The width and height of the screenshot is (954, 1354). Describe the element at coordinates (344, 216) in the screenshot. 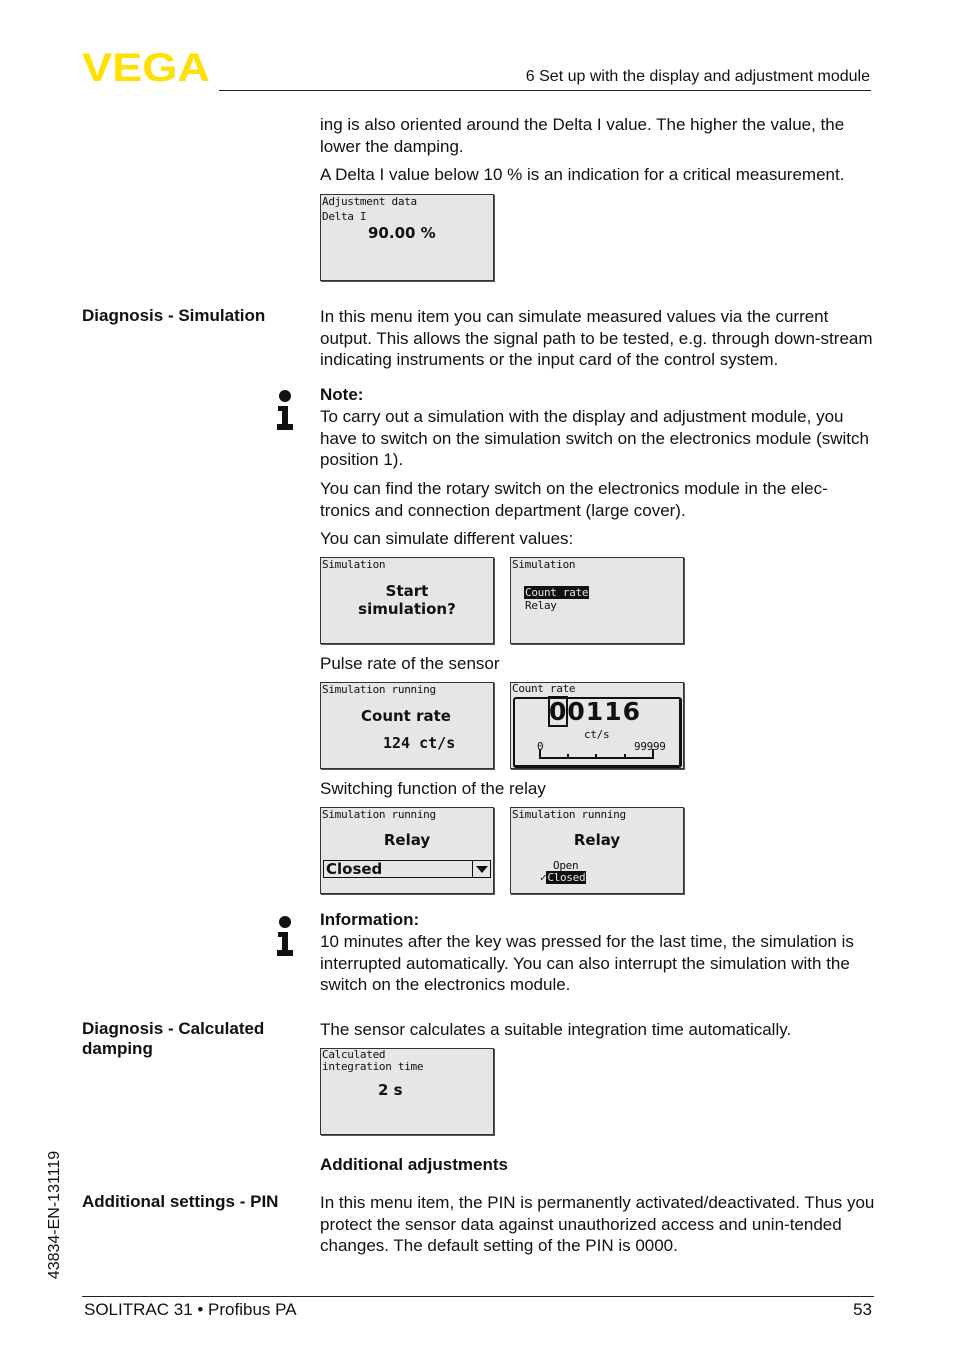

I see `display-line: Delta I` at that location.